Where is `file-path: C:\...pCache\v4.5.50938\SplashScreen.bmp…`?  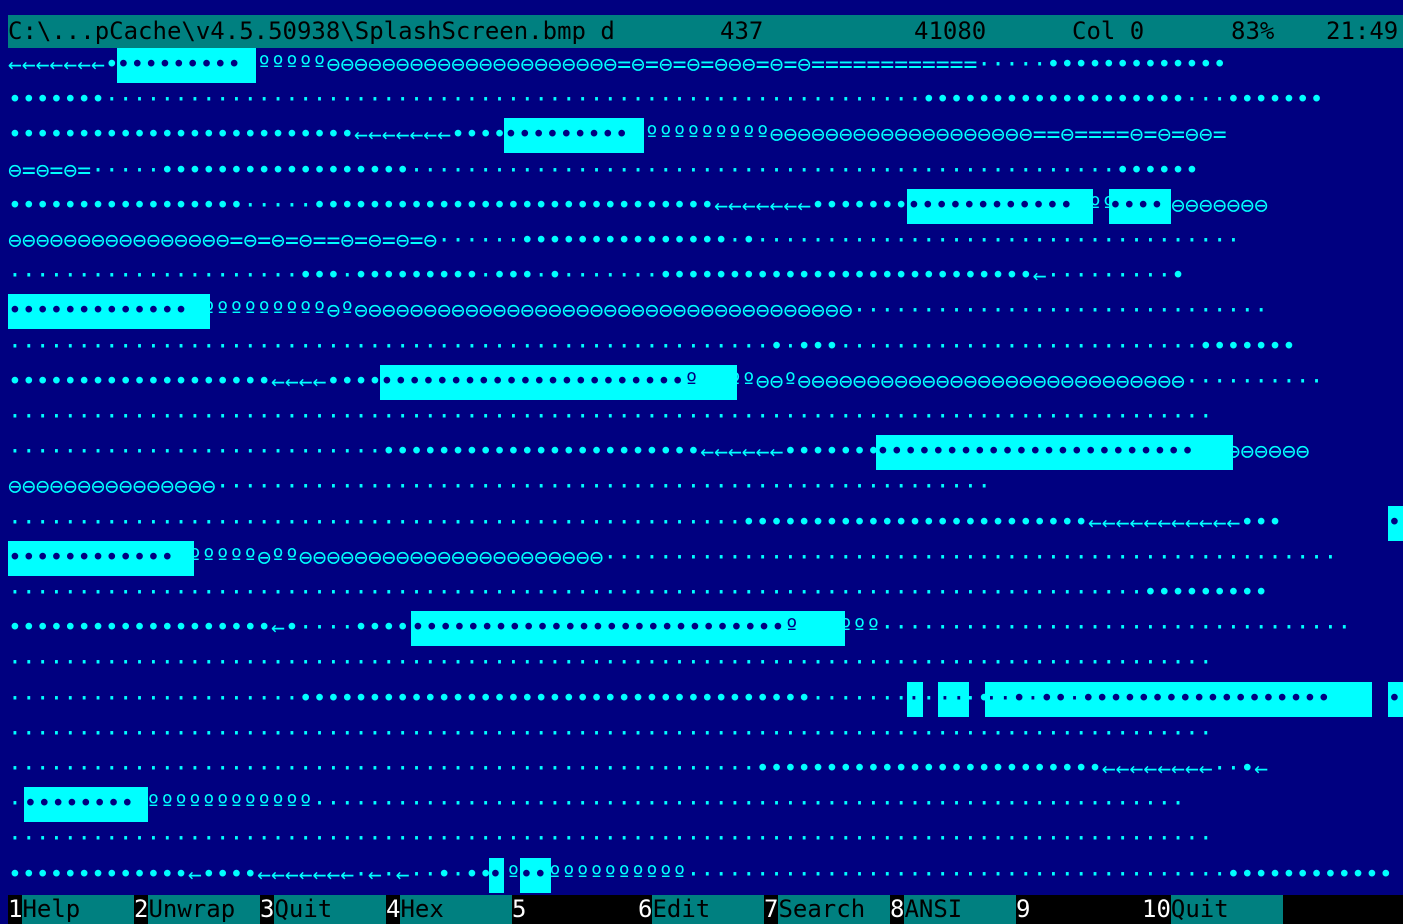 file-path: C:\...pCache\v4.5.50938\SplashScreen.bmp… is located at coordinates (311, 31).